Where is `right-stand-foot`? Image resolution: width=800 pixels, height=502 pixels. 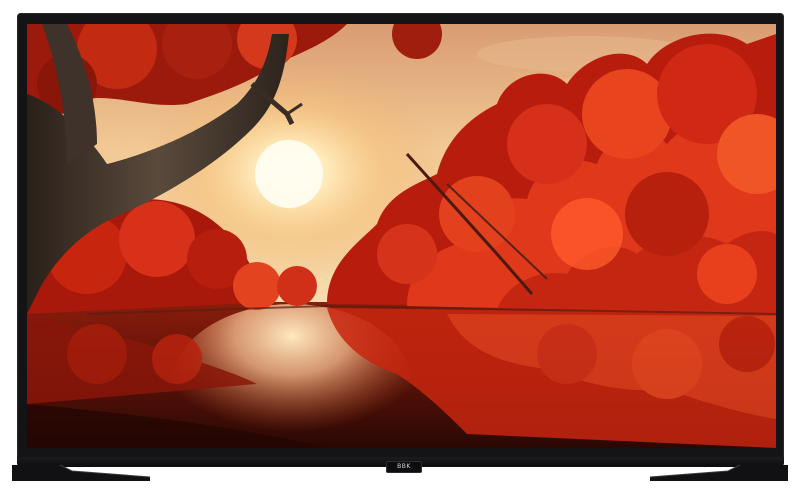
right-stand-foot is located at coordinates (718, 473).